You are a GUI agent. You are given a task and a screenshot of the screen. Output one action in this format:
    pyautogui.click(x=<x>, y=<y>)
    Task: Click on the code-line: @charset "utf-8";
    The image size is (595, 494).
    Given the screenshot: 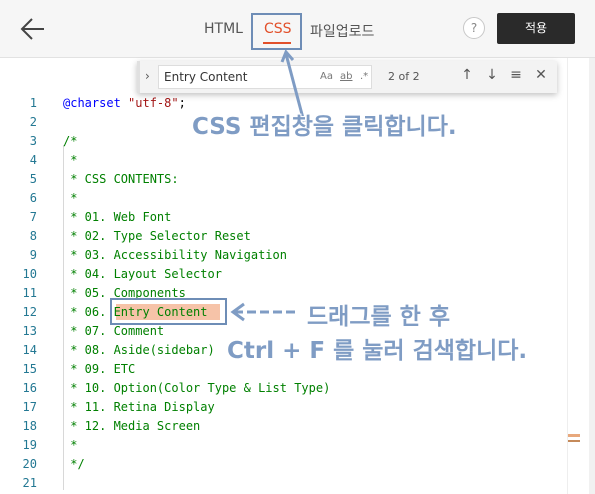 What is the action you would take?
    pyautogui.click(x=124, y=103)
    